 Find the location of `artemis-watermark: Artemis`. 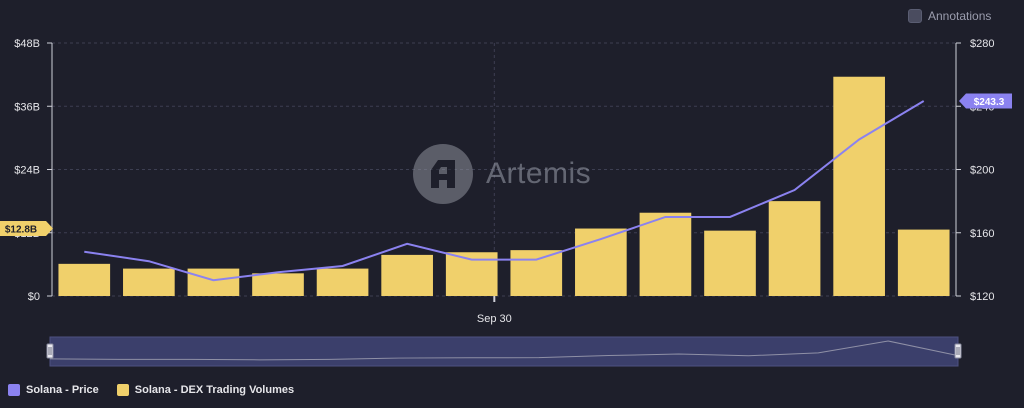

artemis-watermark: Artemis is located at coordinates (501, 174).